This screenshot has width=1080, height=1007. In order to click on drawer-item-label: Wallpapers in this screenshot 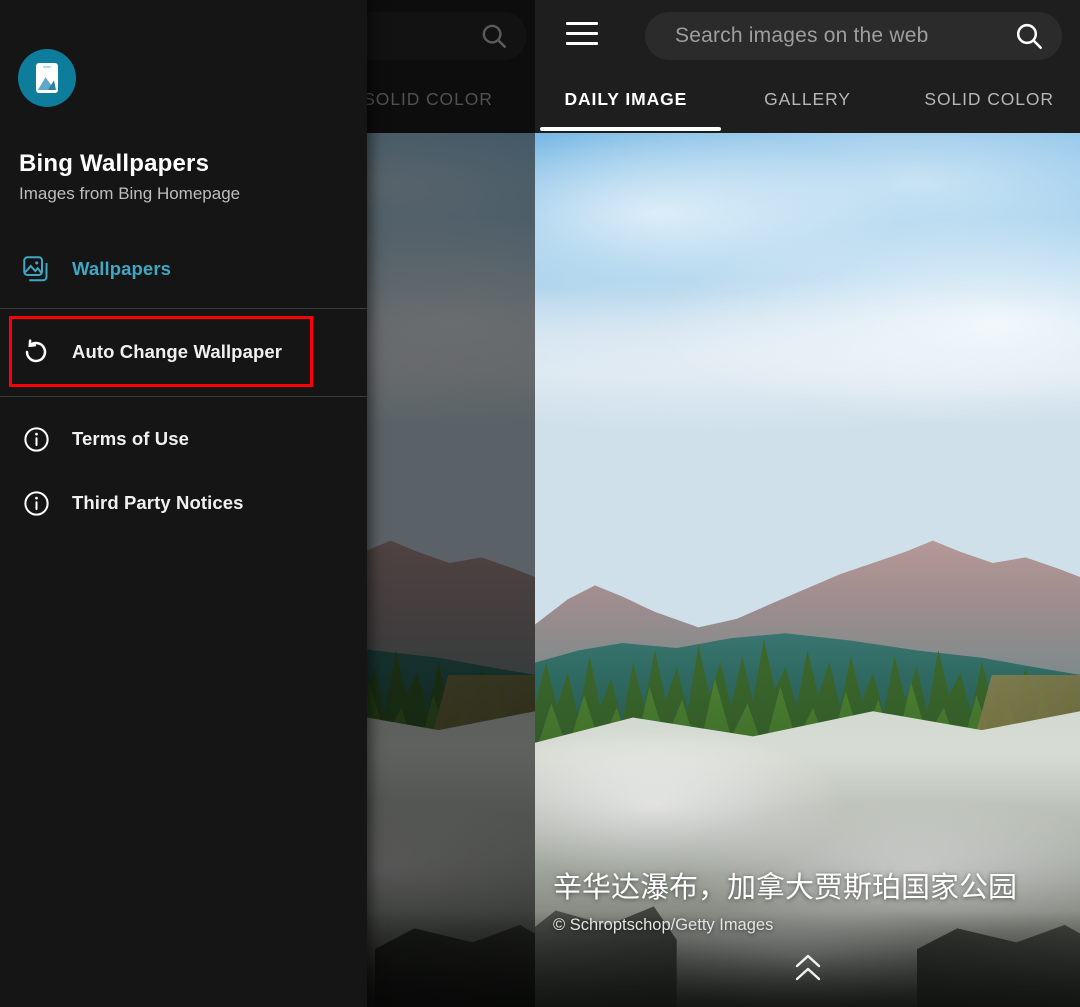, I will do `click(122, 268)`.